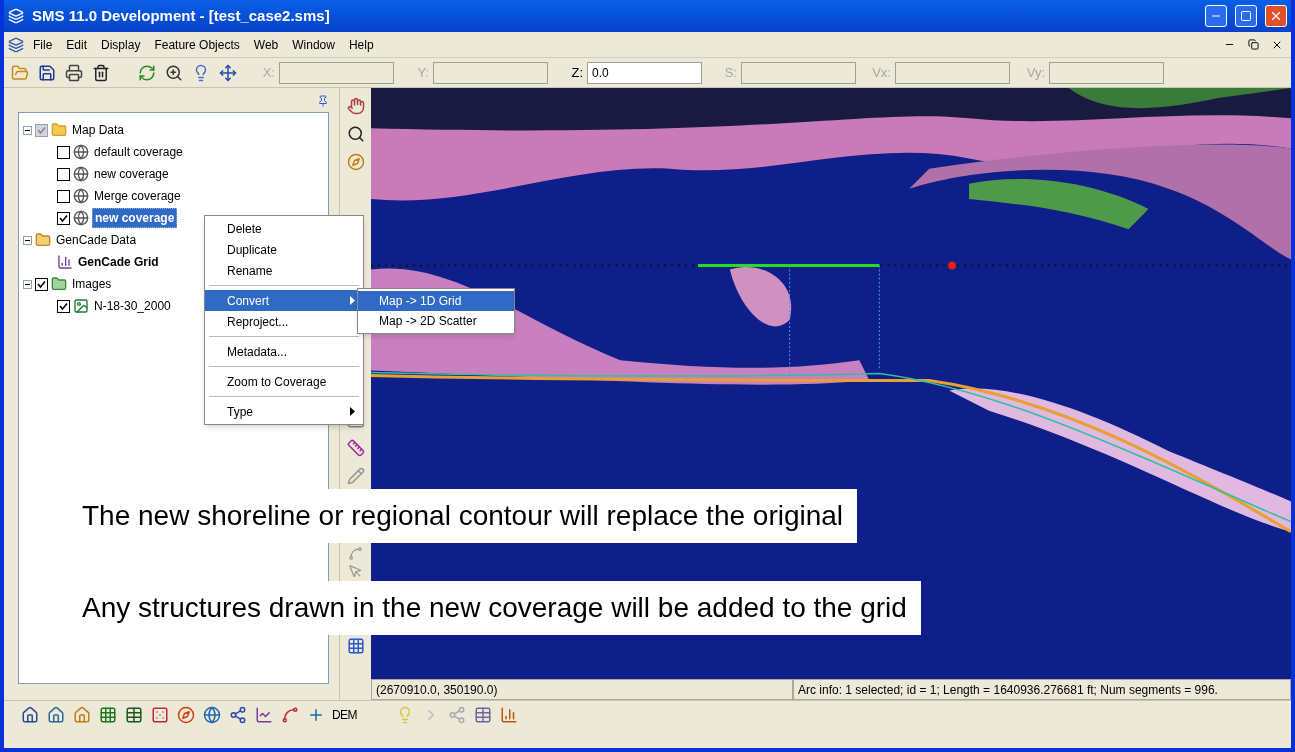  Describe the element at coordinates (268, 72) in the screenshot. I see `field-label: X:` at that location.